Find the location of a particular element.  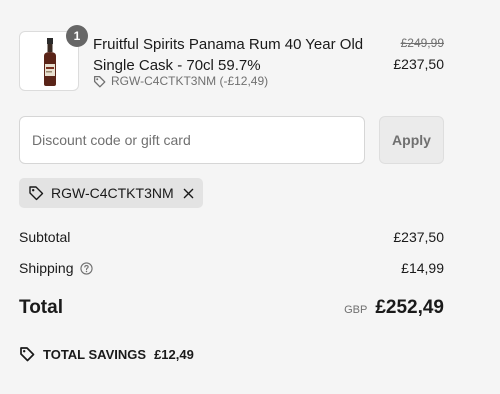

savings-label: TOTAL SAVINGS is located at coordinates (95, 354).